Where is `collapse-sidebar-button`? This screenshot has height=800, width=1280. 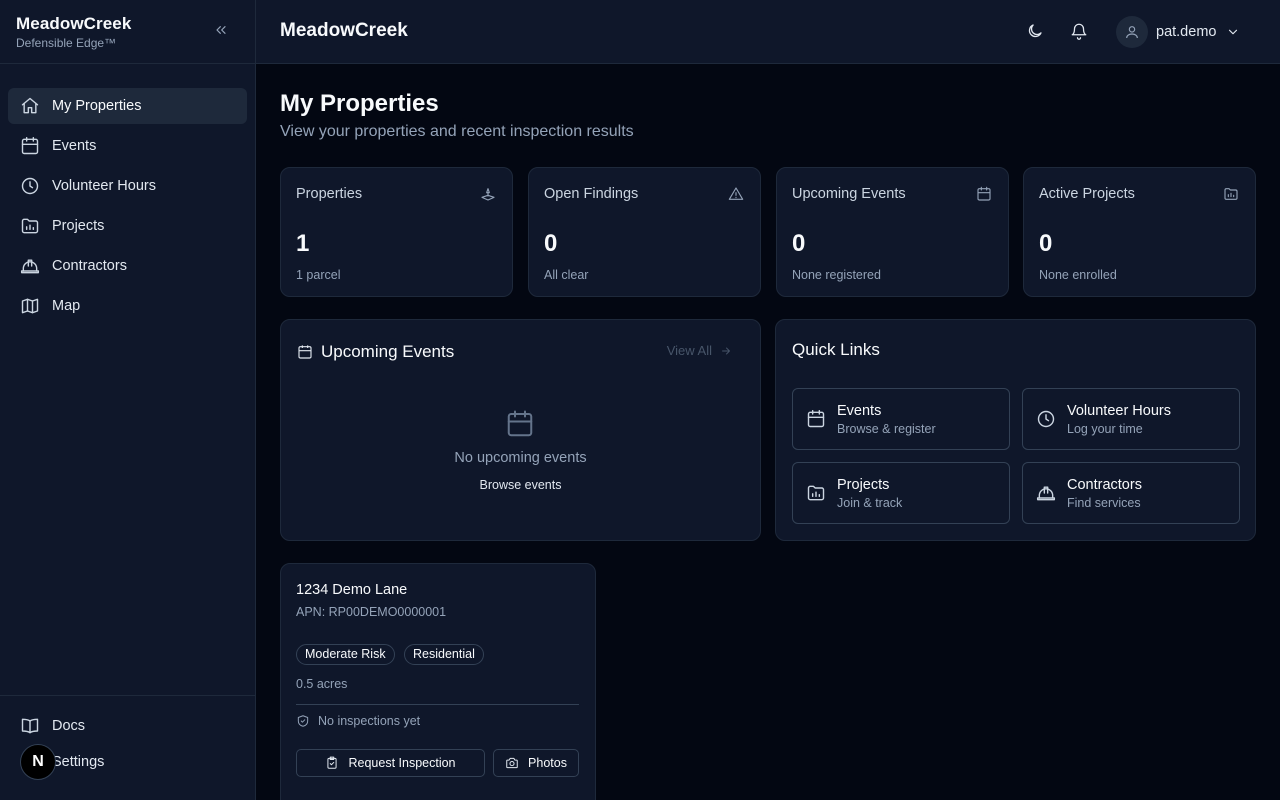
collapse-sidebar-button is located at coordinates (222, 31).